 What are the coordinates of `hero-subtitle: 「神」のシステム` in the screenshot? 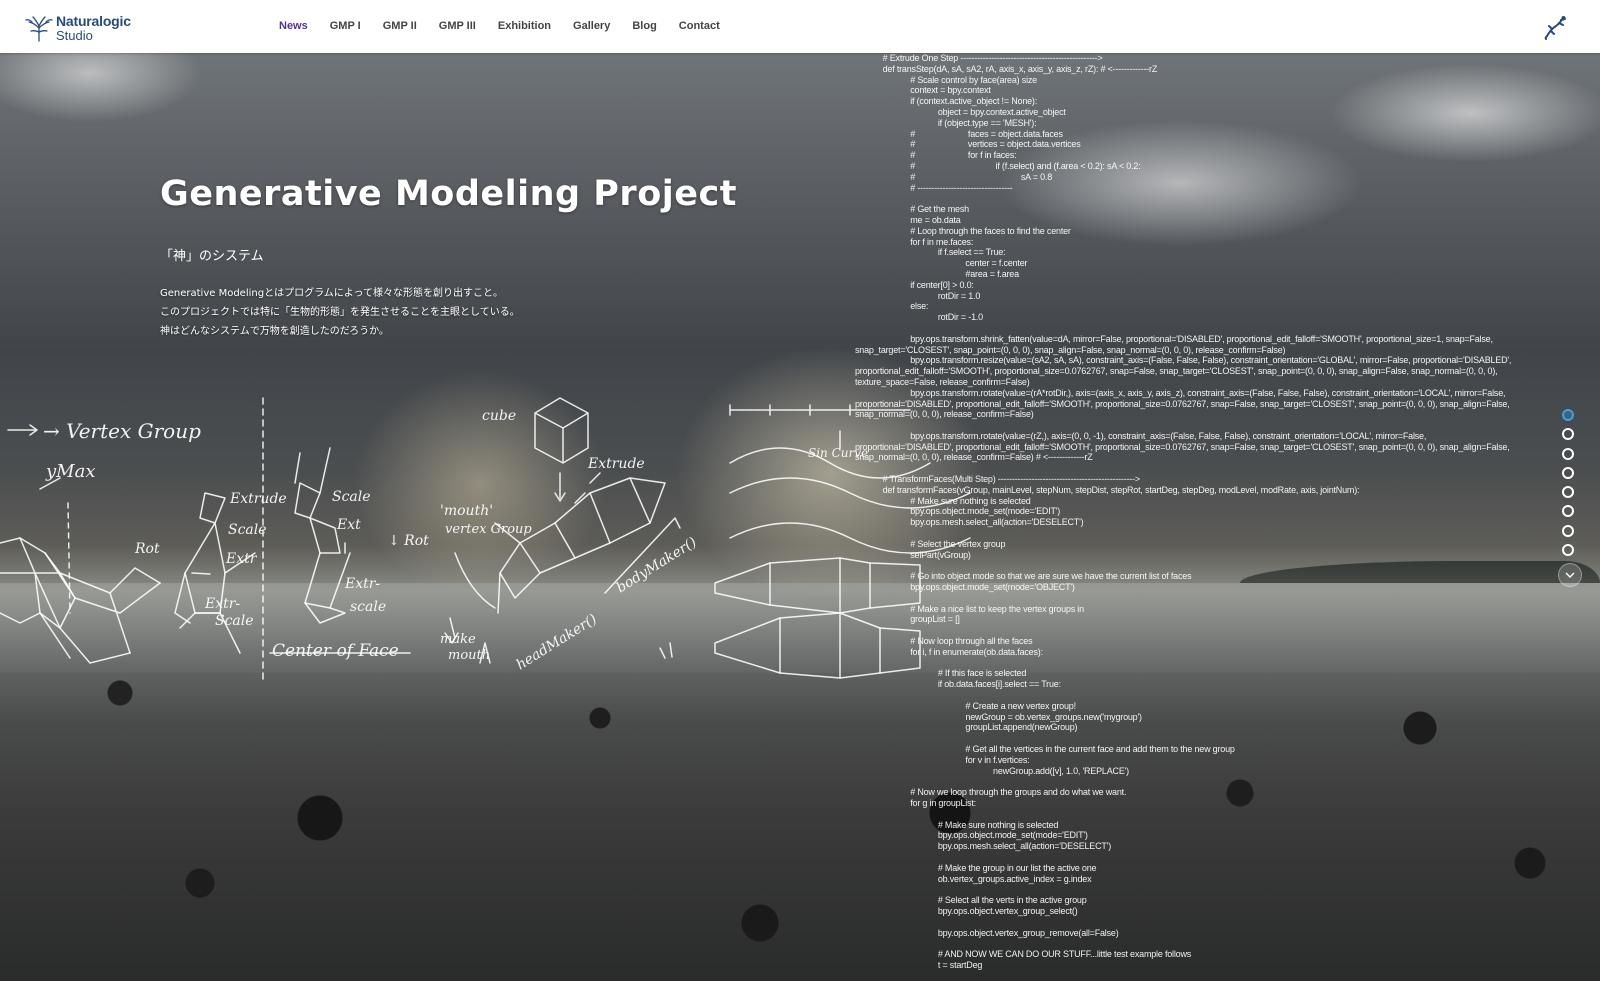 It's located at (212, 256).